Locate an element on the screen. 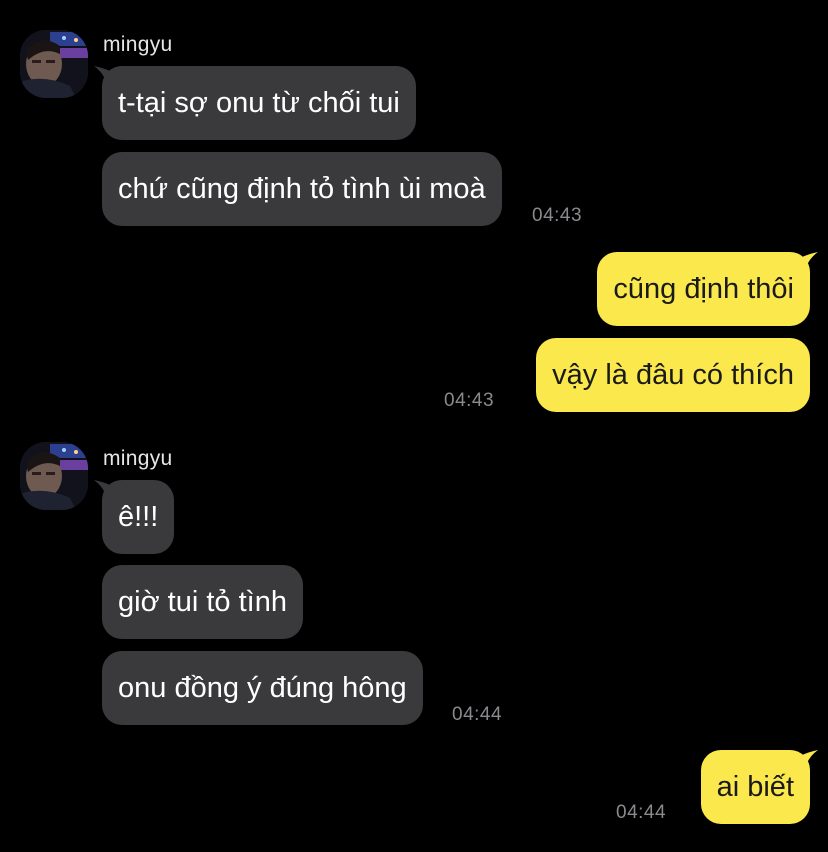 The width and height of the screenshot is (828, 852). message-bubble-incoming: chứ cũng định tỏ tình ùi moà is located at coordinates (302, 189).